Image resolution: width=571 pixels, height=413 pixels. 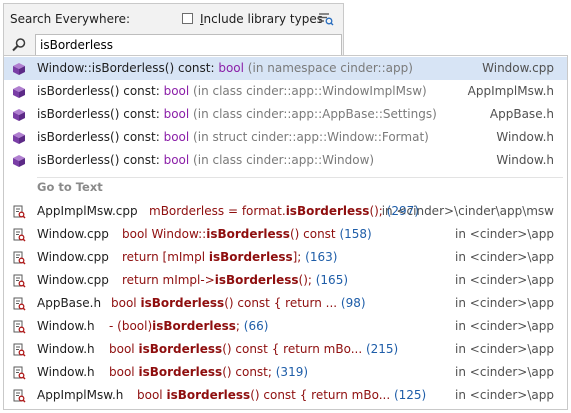 I want to click on include-library-text: nclude library types, so click(x=263, y=19).